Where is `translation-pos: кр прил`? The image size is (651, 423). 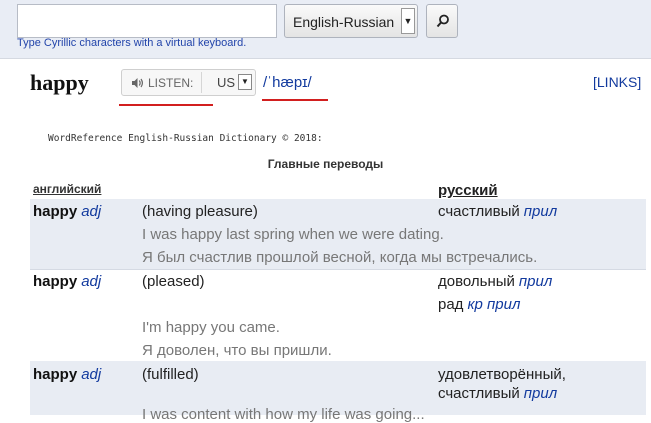
translation-pos: кр прил is located at coordinates (493, 304).